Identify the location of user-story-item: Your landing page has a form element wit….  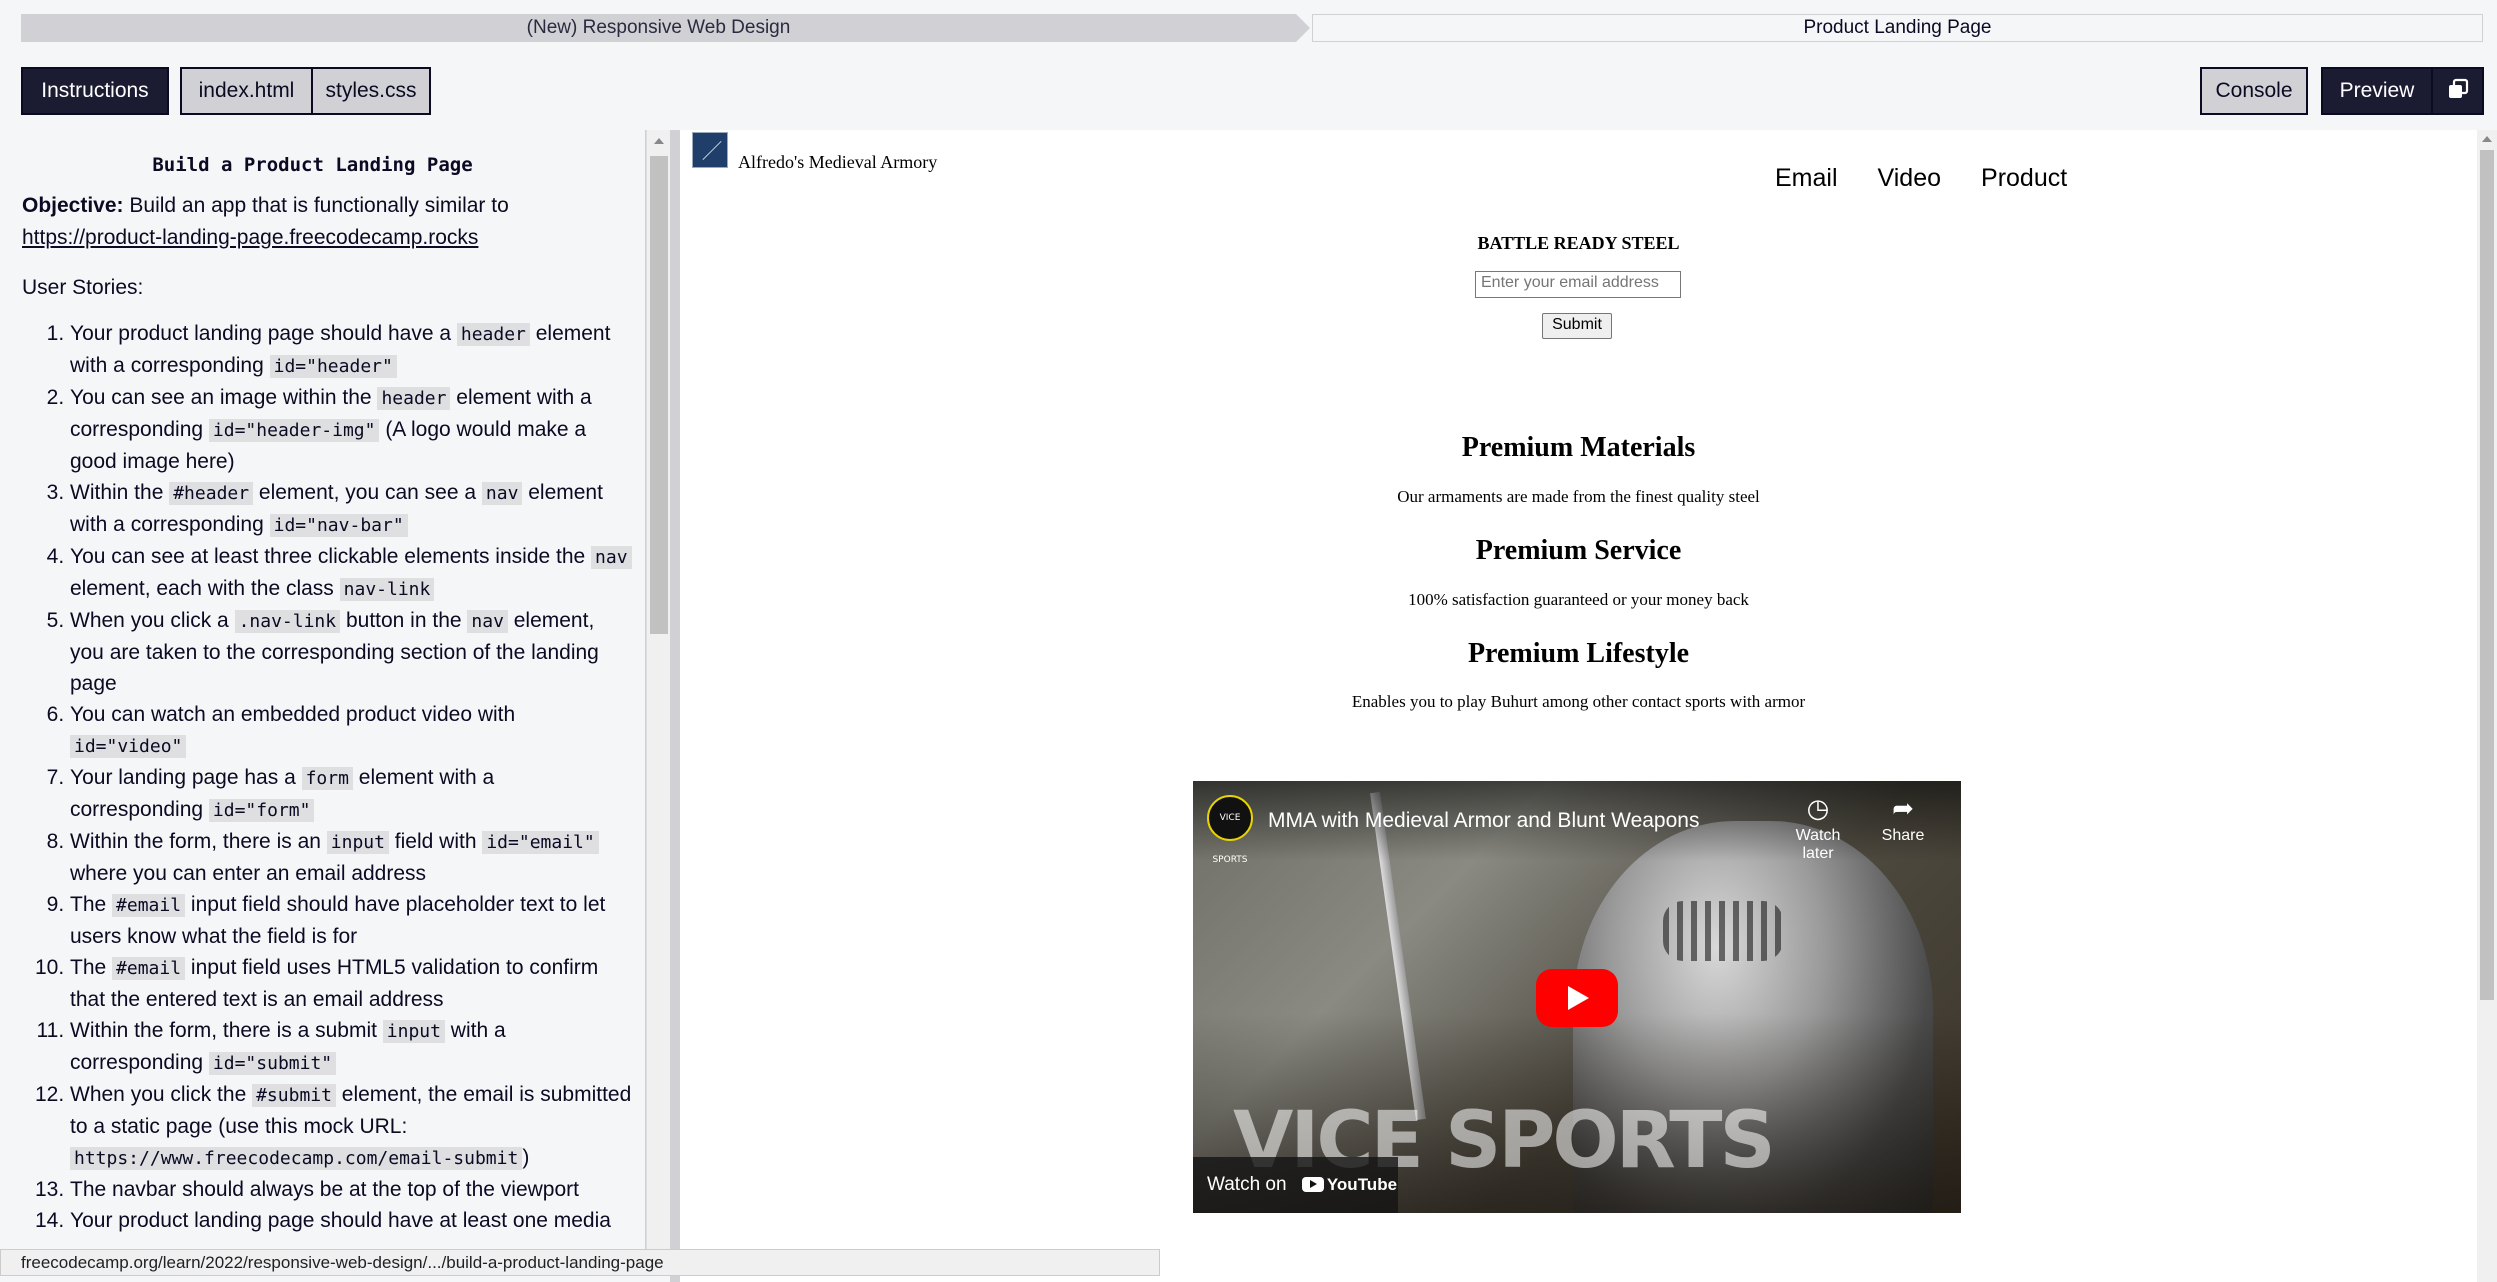
(351, 794).